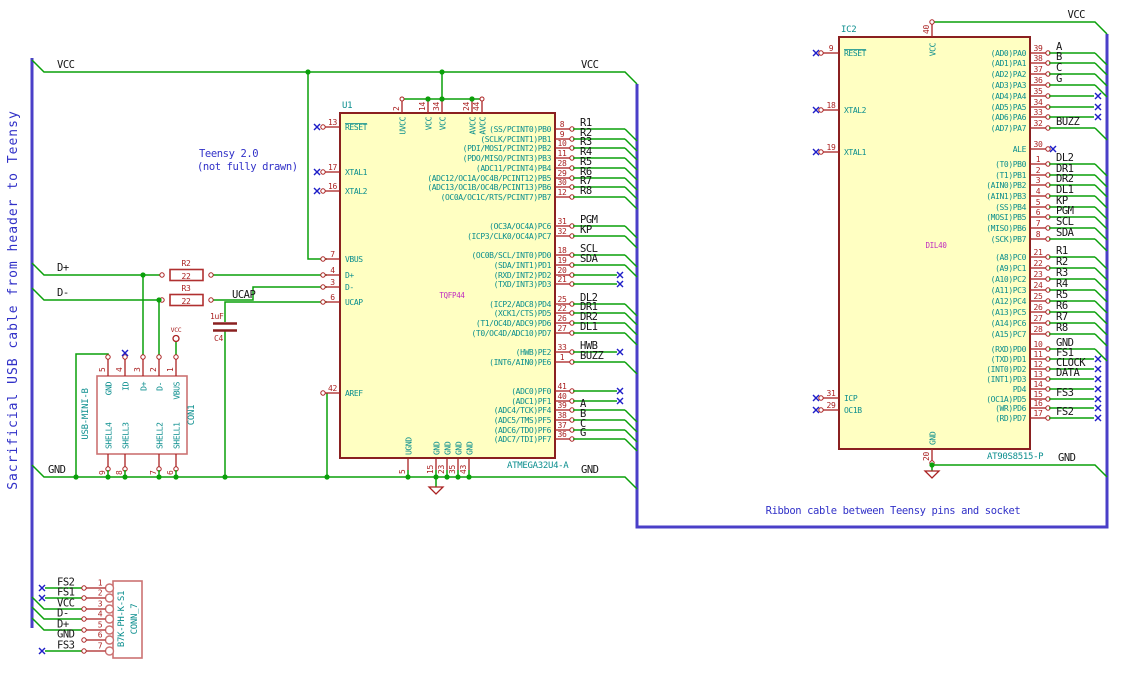  Describe the element at coordinates (192, 415) in the screenshot. I see `con1-ref: CON1` at that location.